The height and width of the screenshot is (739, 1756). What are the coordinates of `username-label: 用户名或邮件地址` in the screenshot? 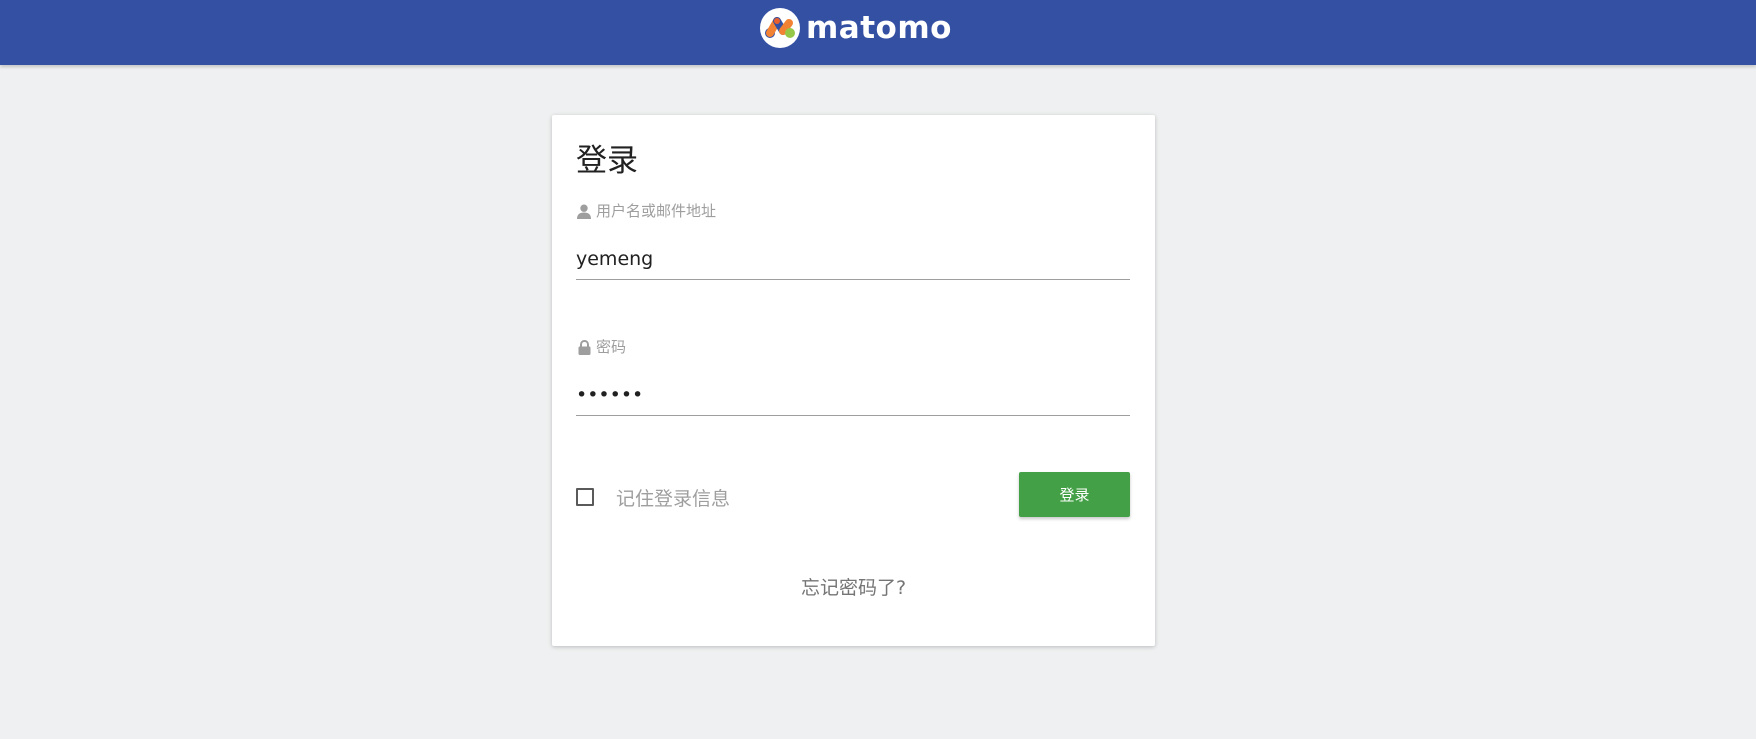 It's located at (646, 211).